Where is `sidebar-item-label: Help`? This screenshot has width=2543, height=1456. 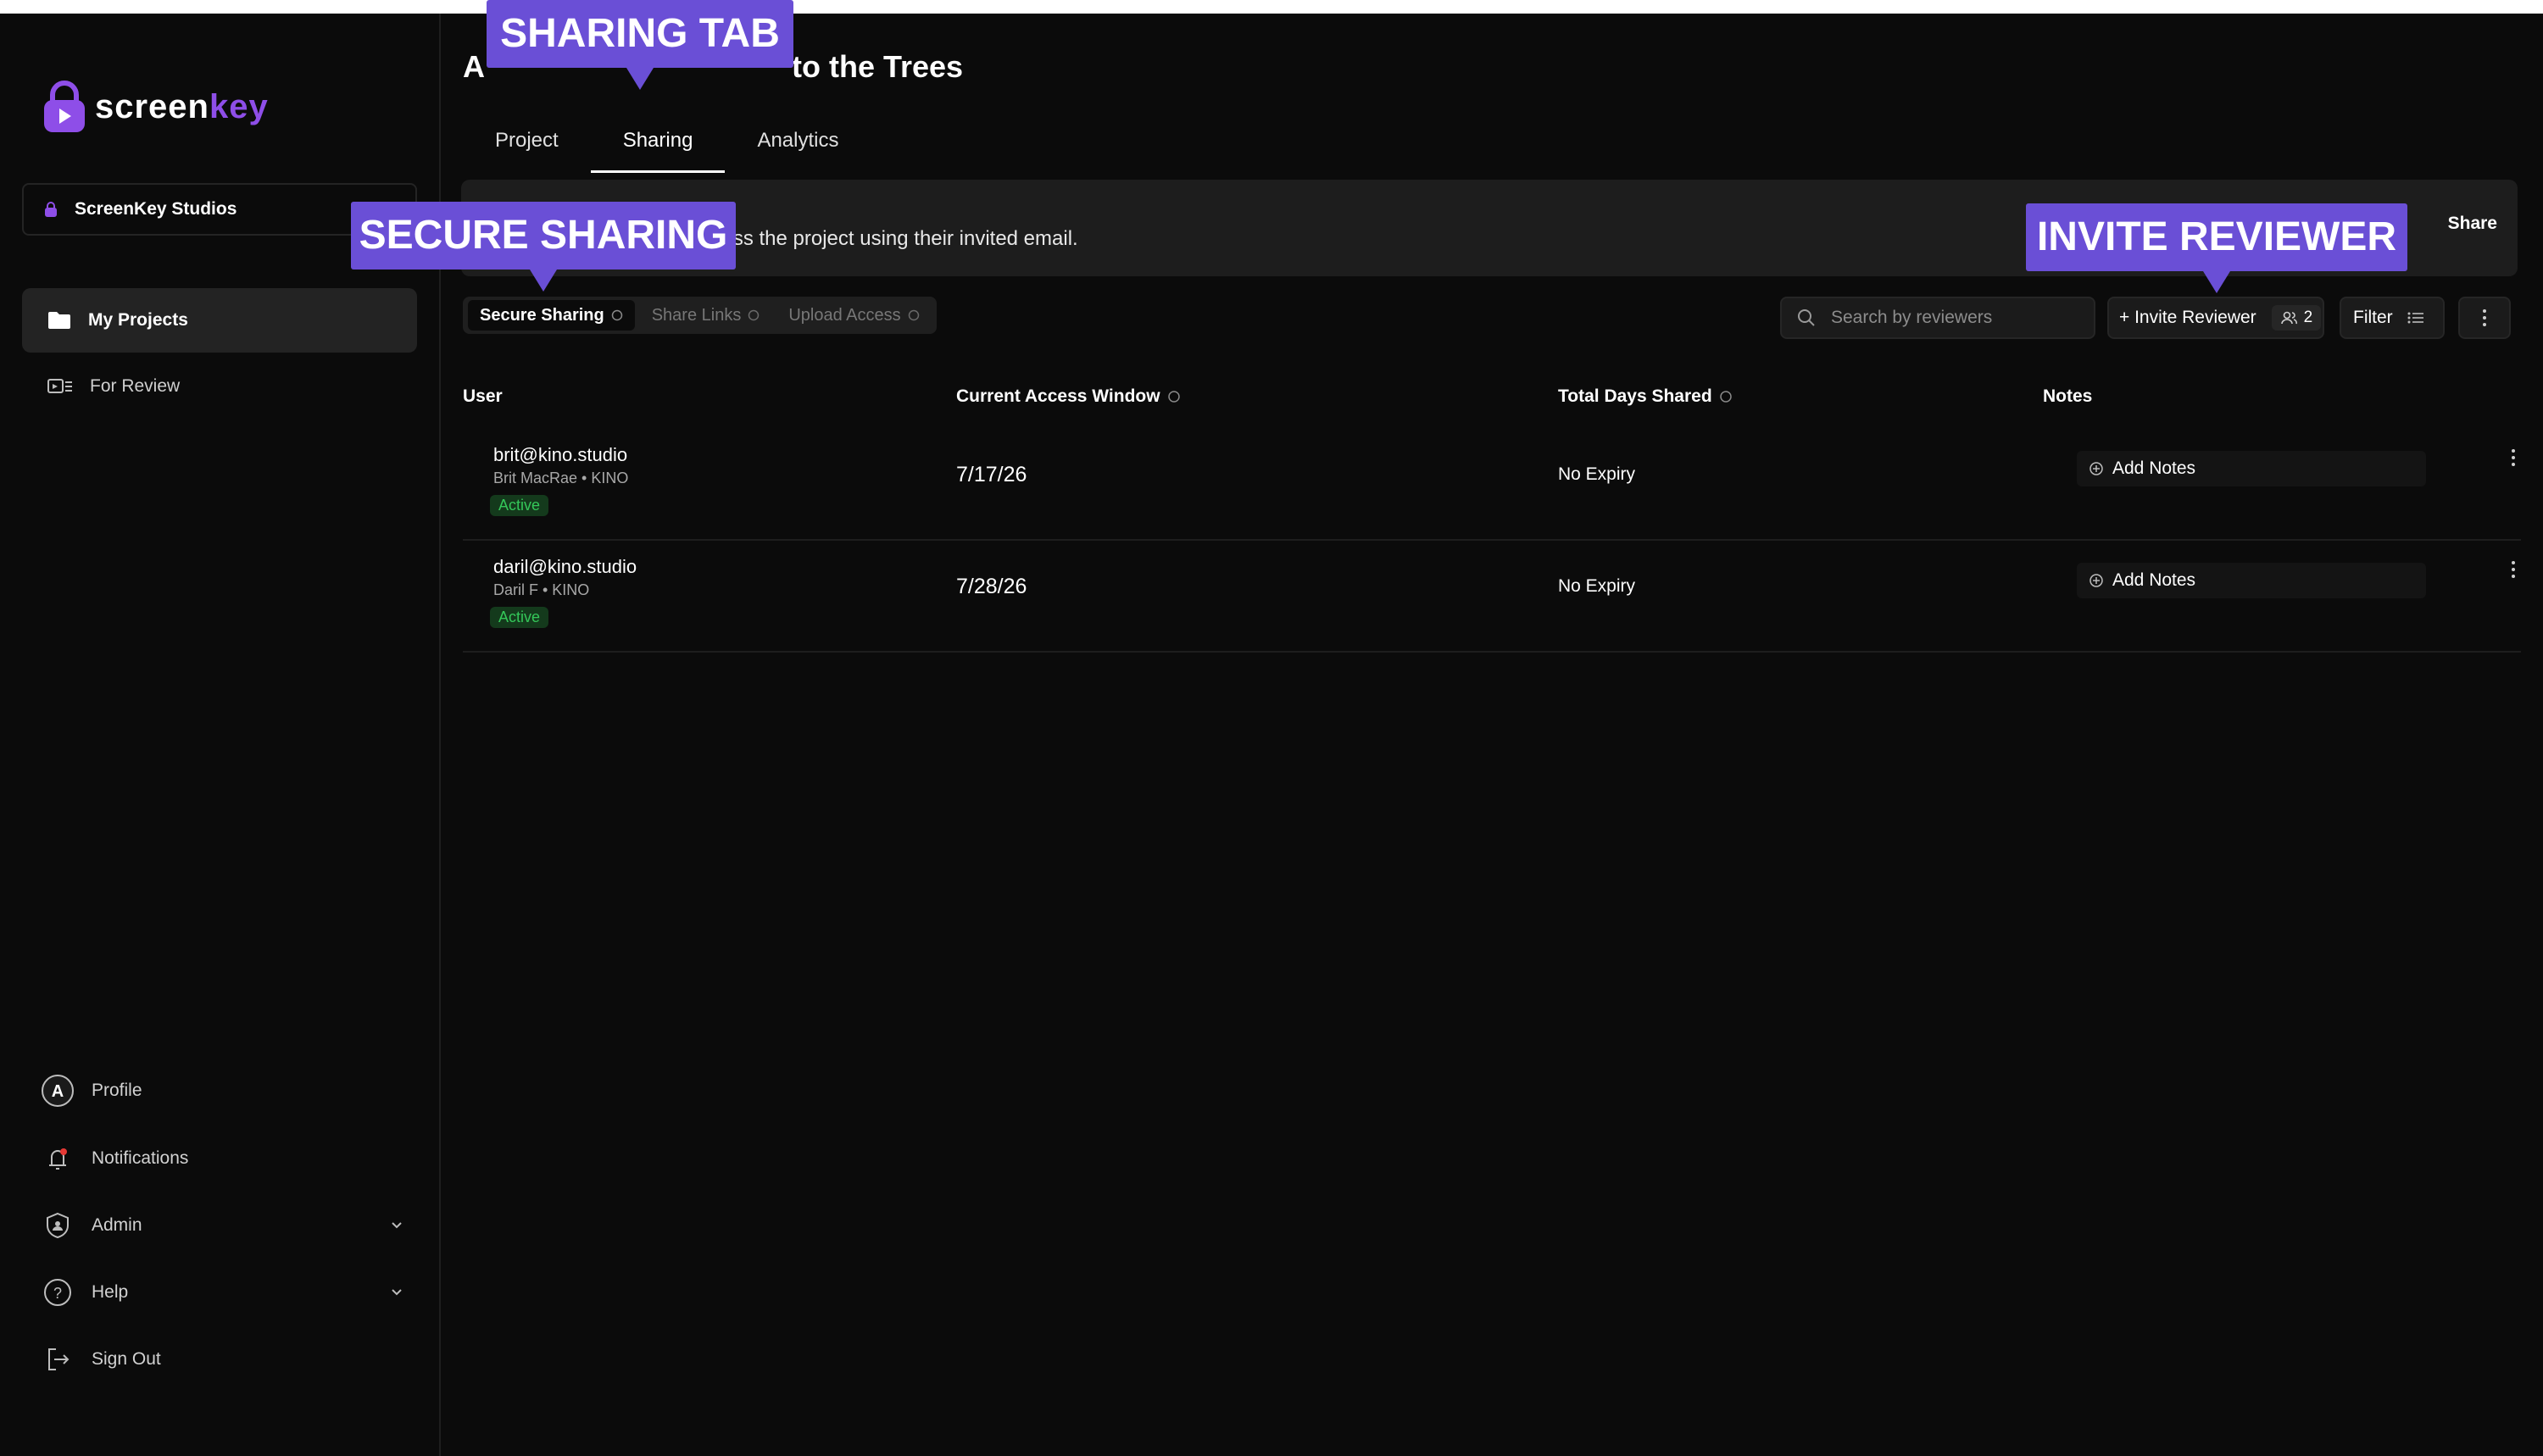
sidebar-item-label: Help is located at coordinates (111, 1292).